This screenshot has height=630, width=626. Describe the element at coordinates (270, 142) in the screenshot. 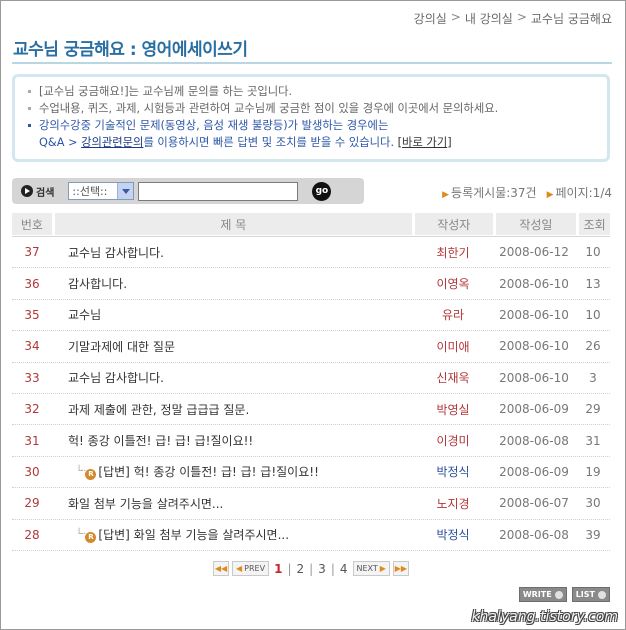

I see `notice-qa-suffix: 를 이용하시면 빠른 답변 및 조치를 받을 수 있습니다.` at that location.